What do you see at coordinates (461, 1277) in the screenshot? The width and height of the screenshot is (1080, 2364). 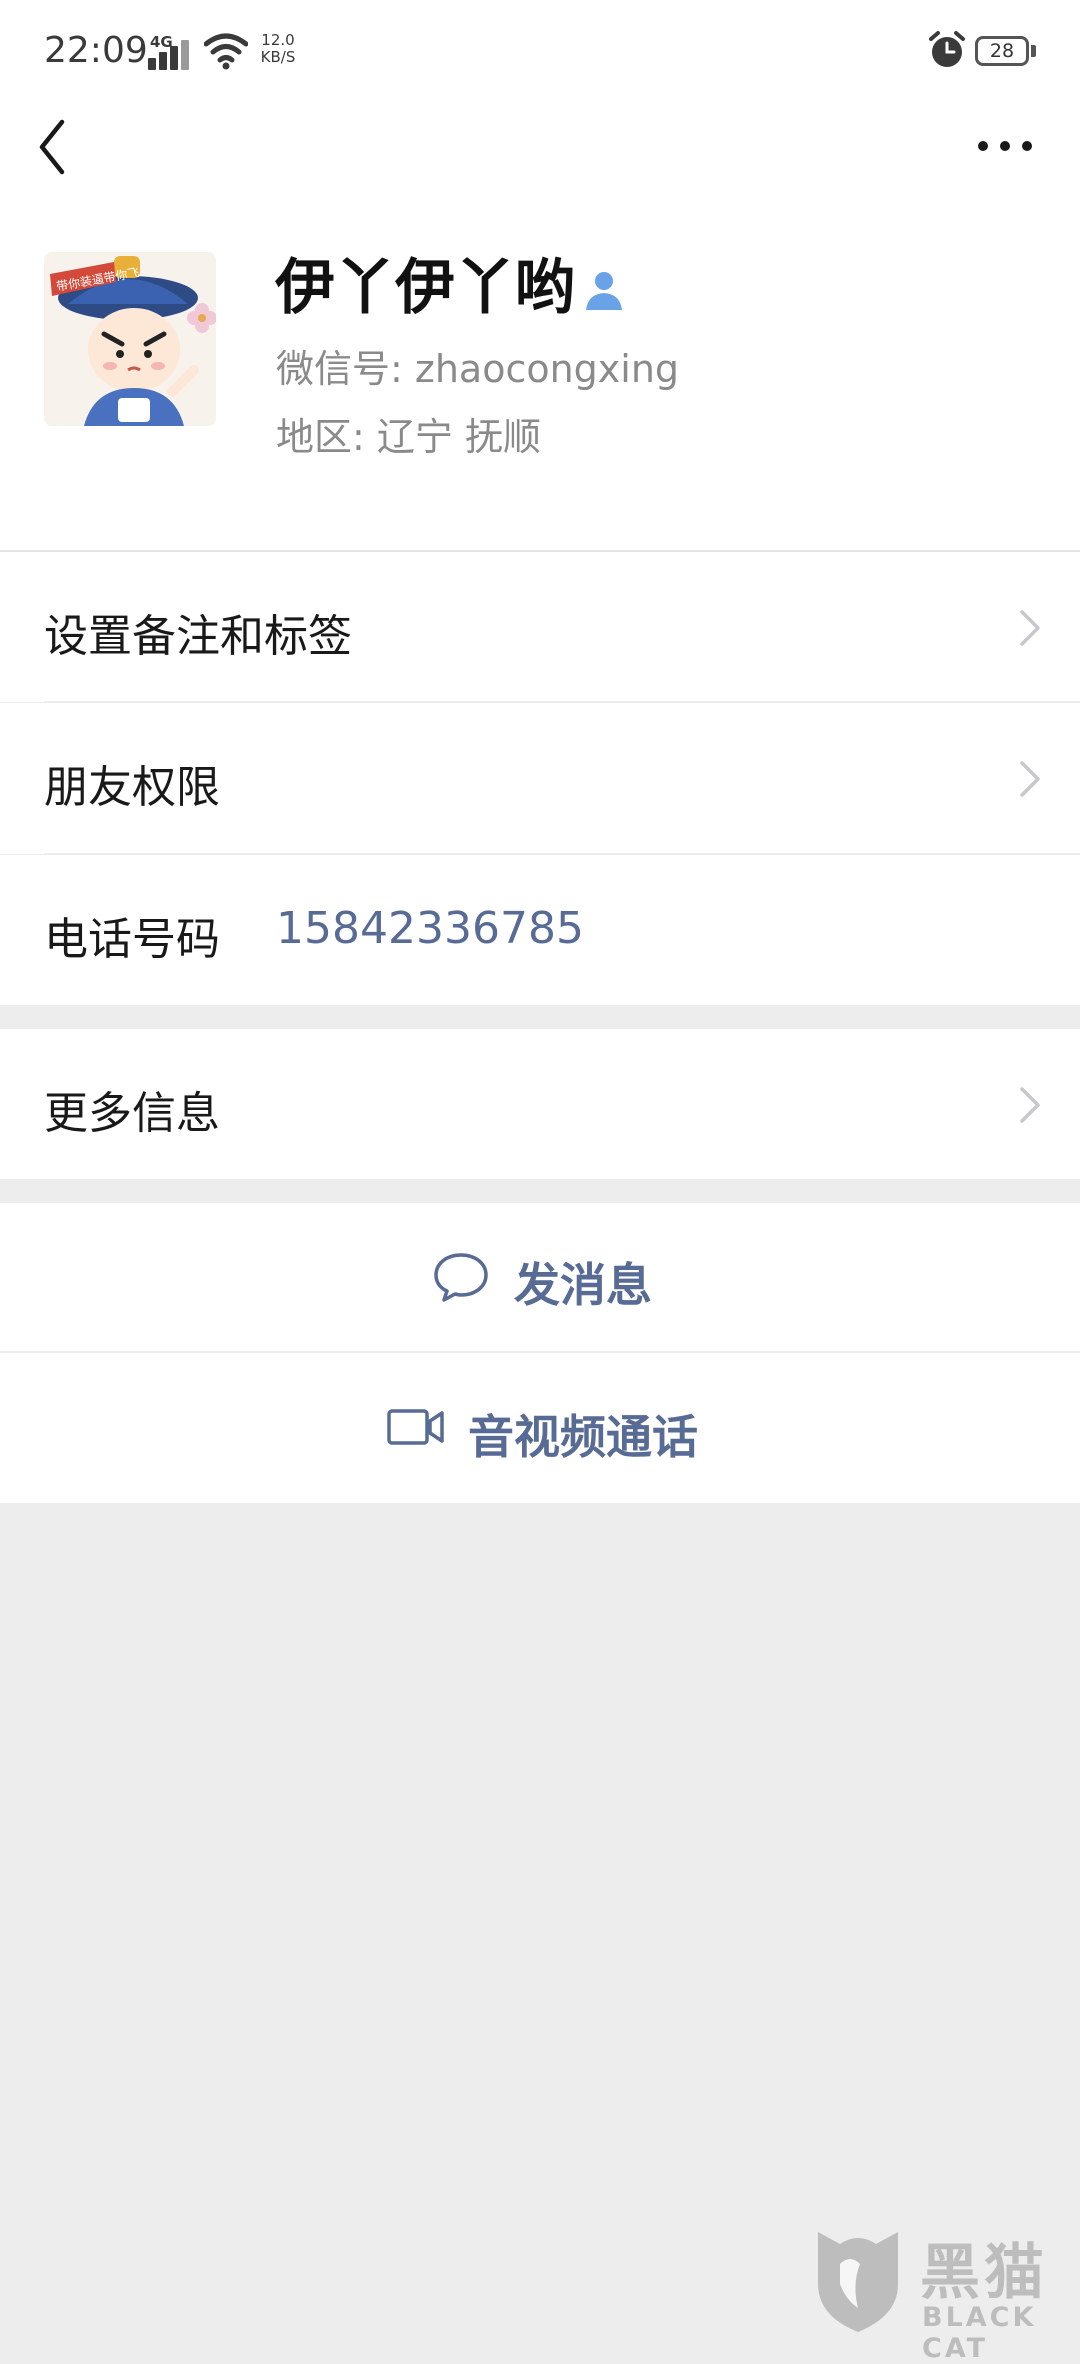 I see `chat-bubble-icon` at bounding box center [461, 1277].